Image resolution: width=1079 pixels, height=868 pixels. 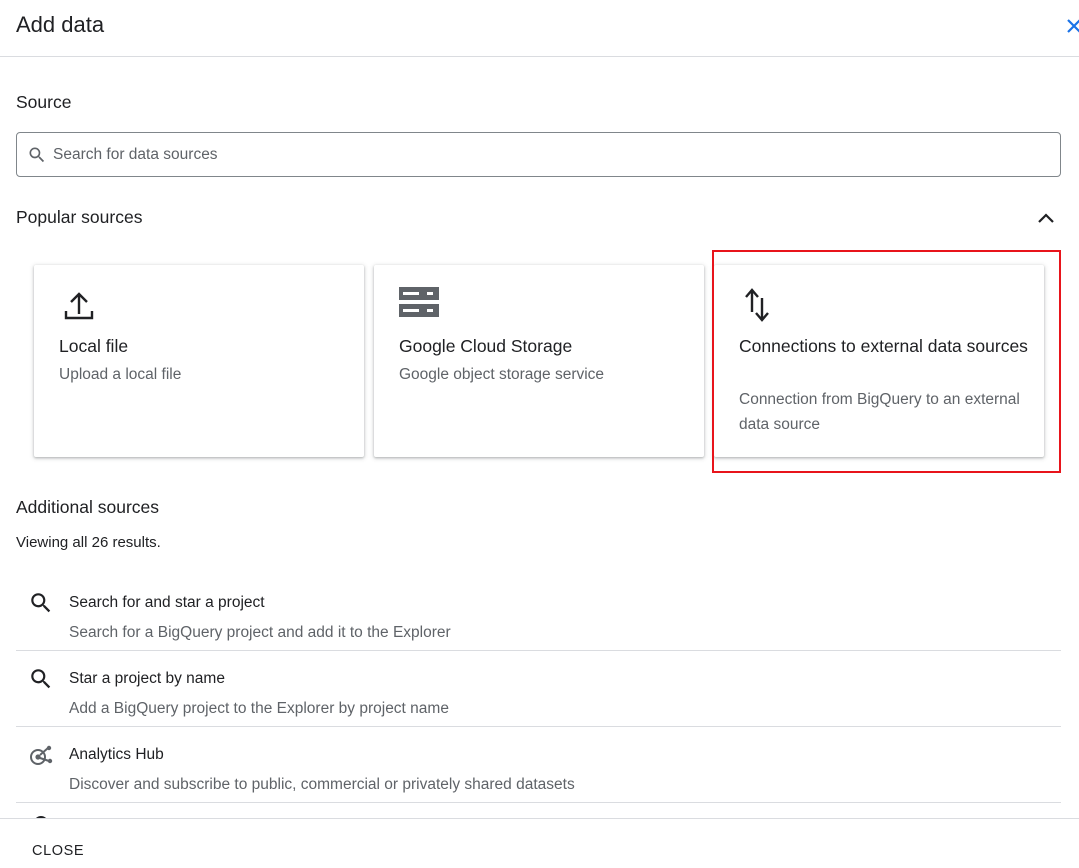 What do you see at coordinates (60, 24) in the screenshot?
I see `dialog-title: Add data` at bounding box center [60, 24].